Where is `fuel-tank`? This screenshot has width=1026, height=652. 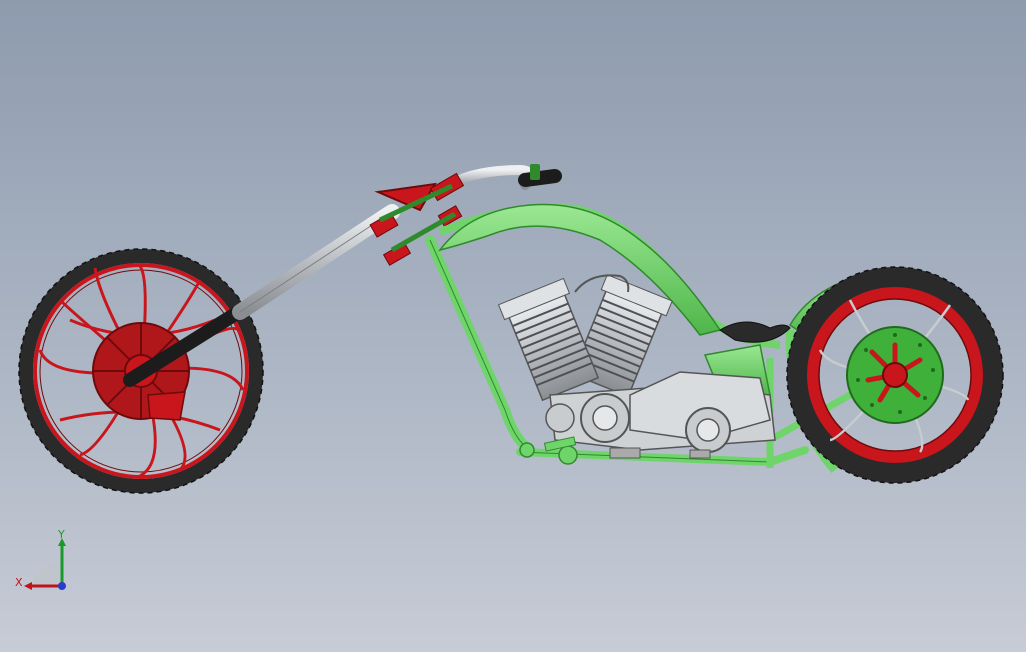 fuel-tank is located at coordinates (580, 269).